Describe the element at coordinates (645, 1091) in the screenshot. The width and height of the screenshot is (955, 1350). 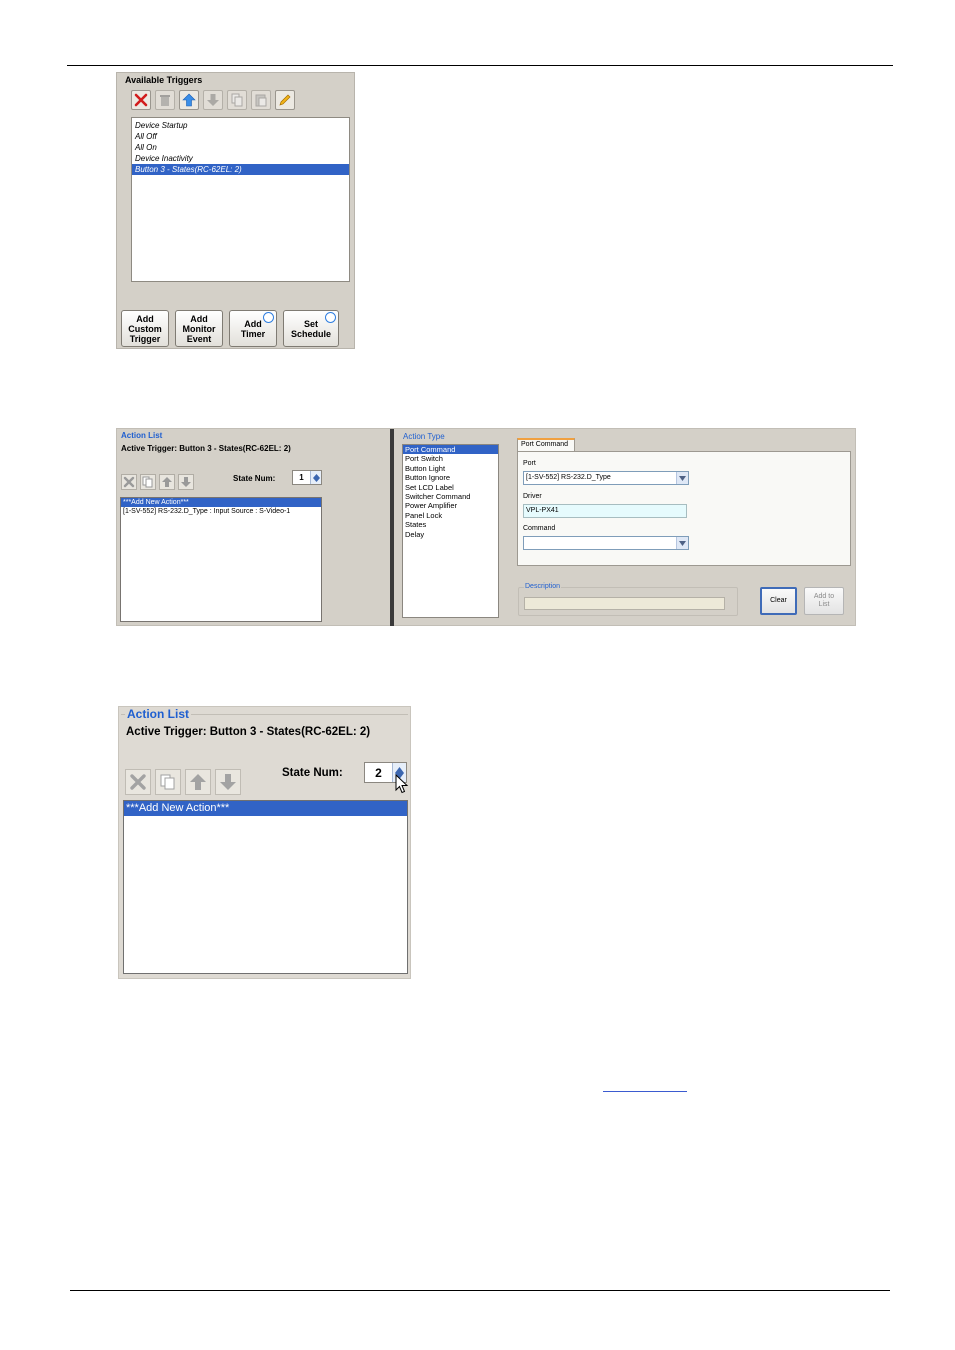
I see `hyperlink-underline` at that location.